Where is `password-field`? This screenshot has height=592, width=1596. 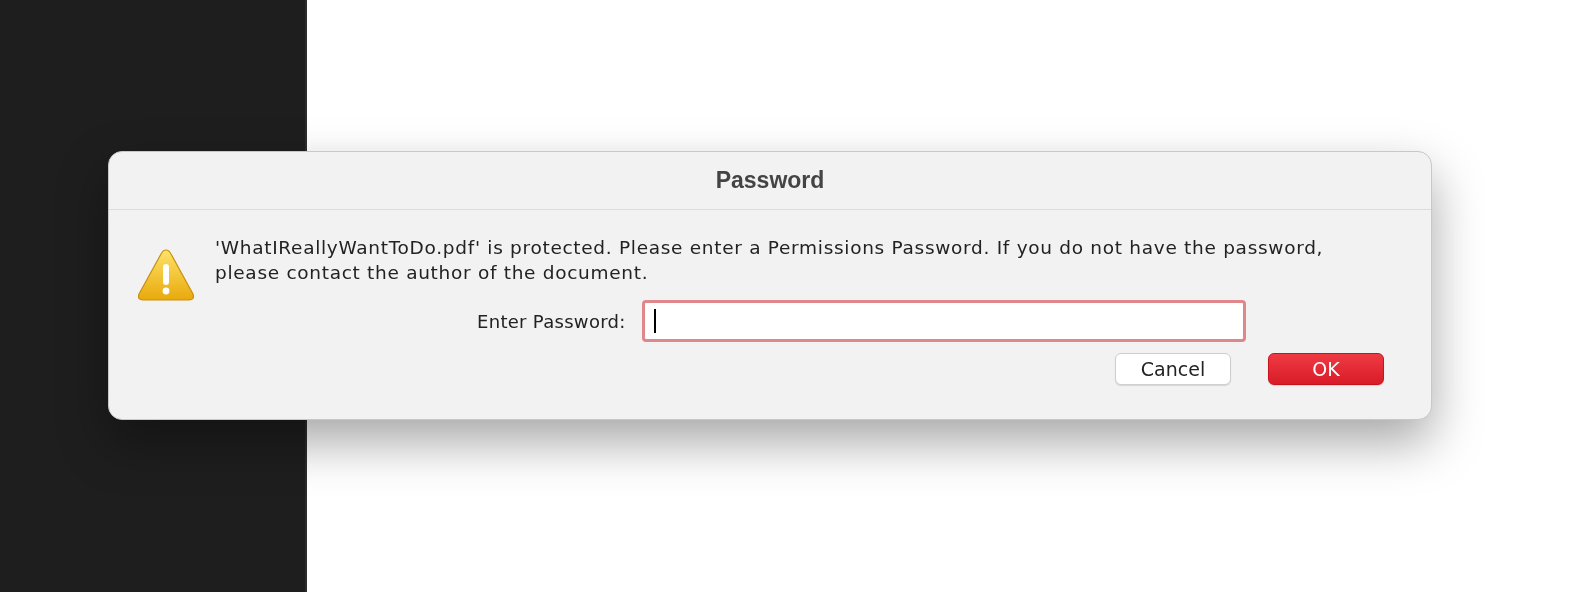 password-field is located at coordinates (943, 321).